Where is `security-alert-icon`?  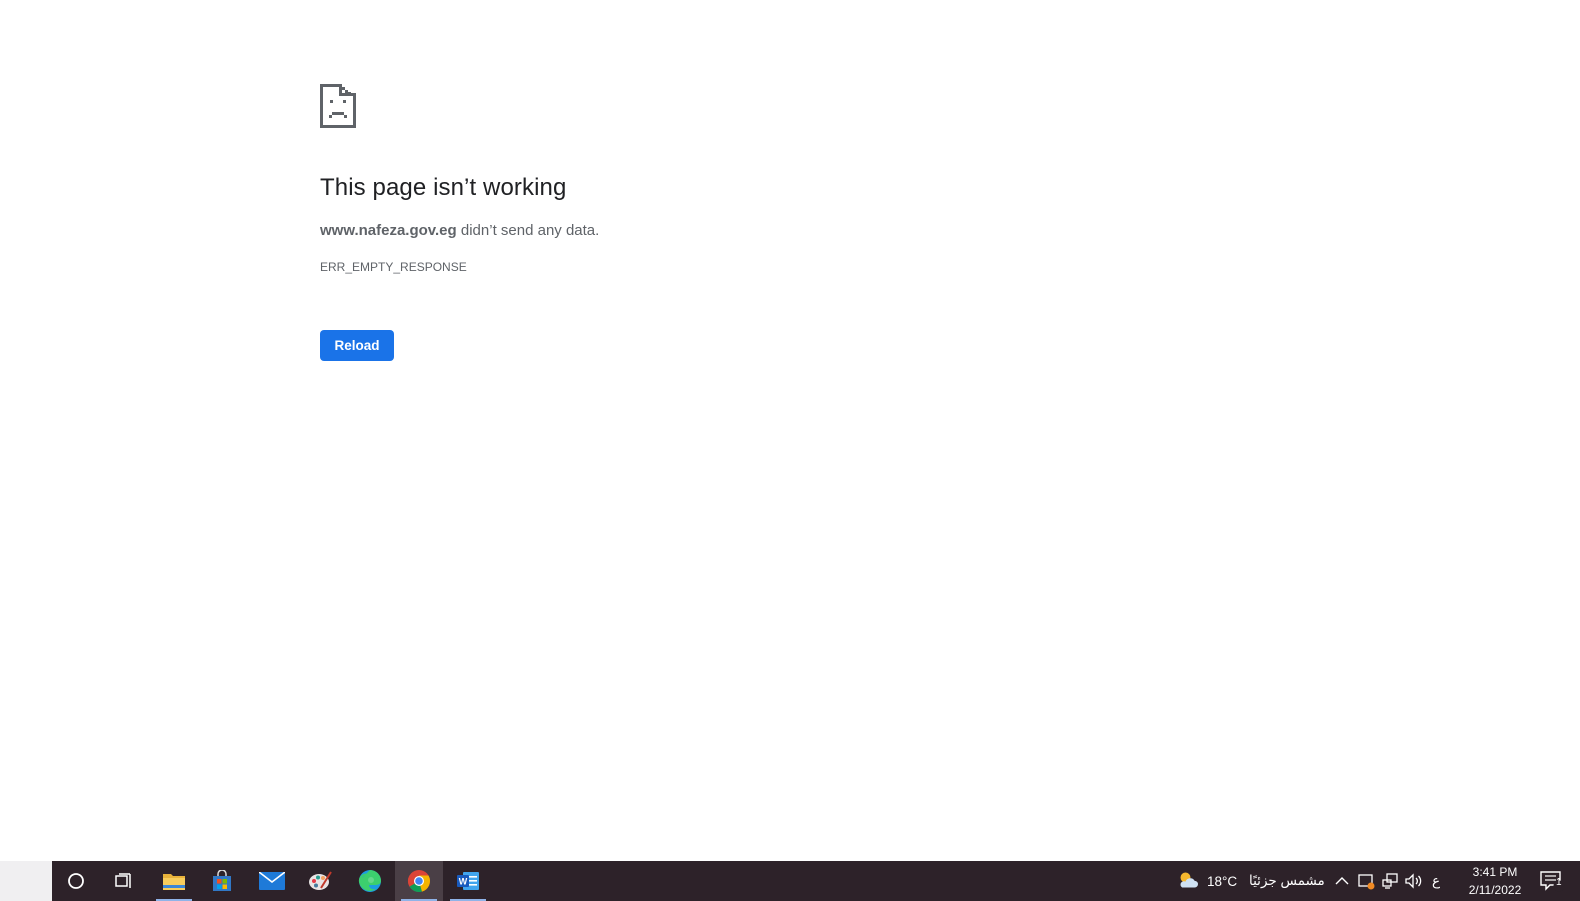 security-alert-icon is located at coordinates (1366, 881).